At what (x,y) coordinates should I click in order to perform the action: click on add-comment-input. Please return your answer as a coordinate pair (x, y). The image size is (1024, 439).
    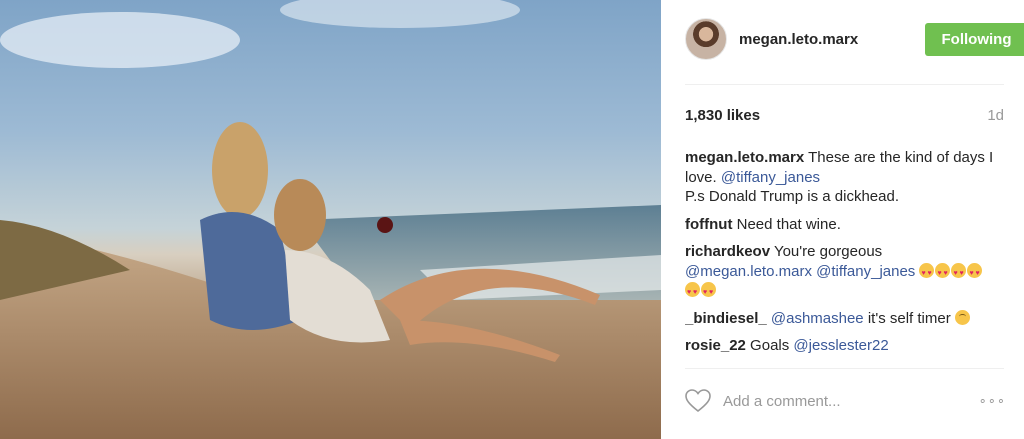
    Looking at the image, I should click on (838, 401).